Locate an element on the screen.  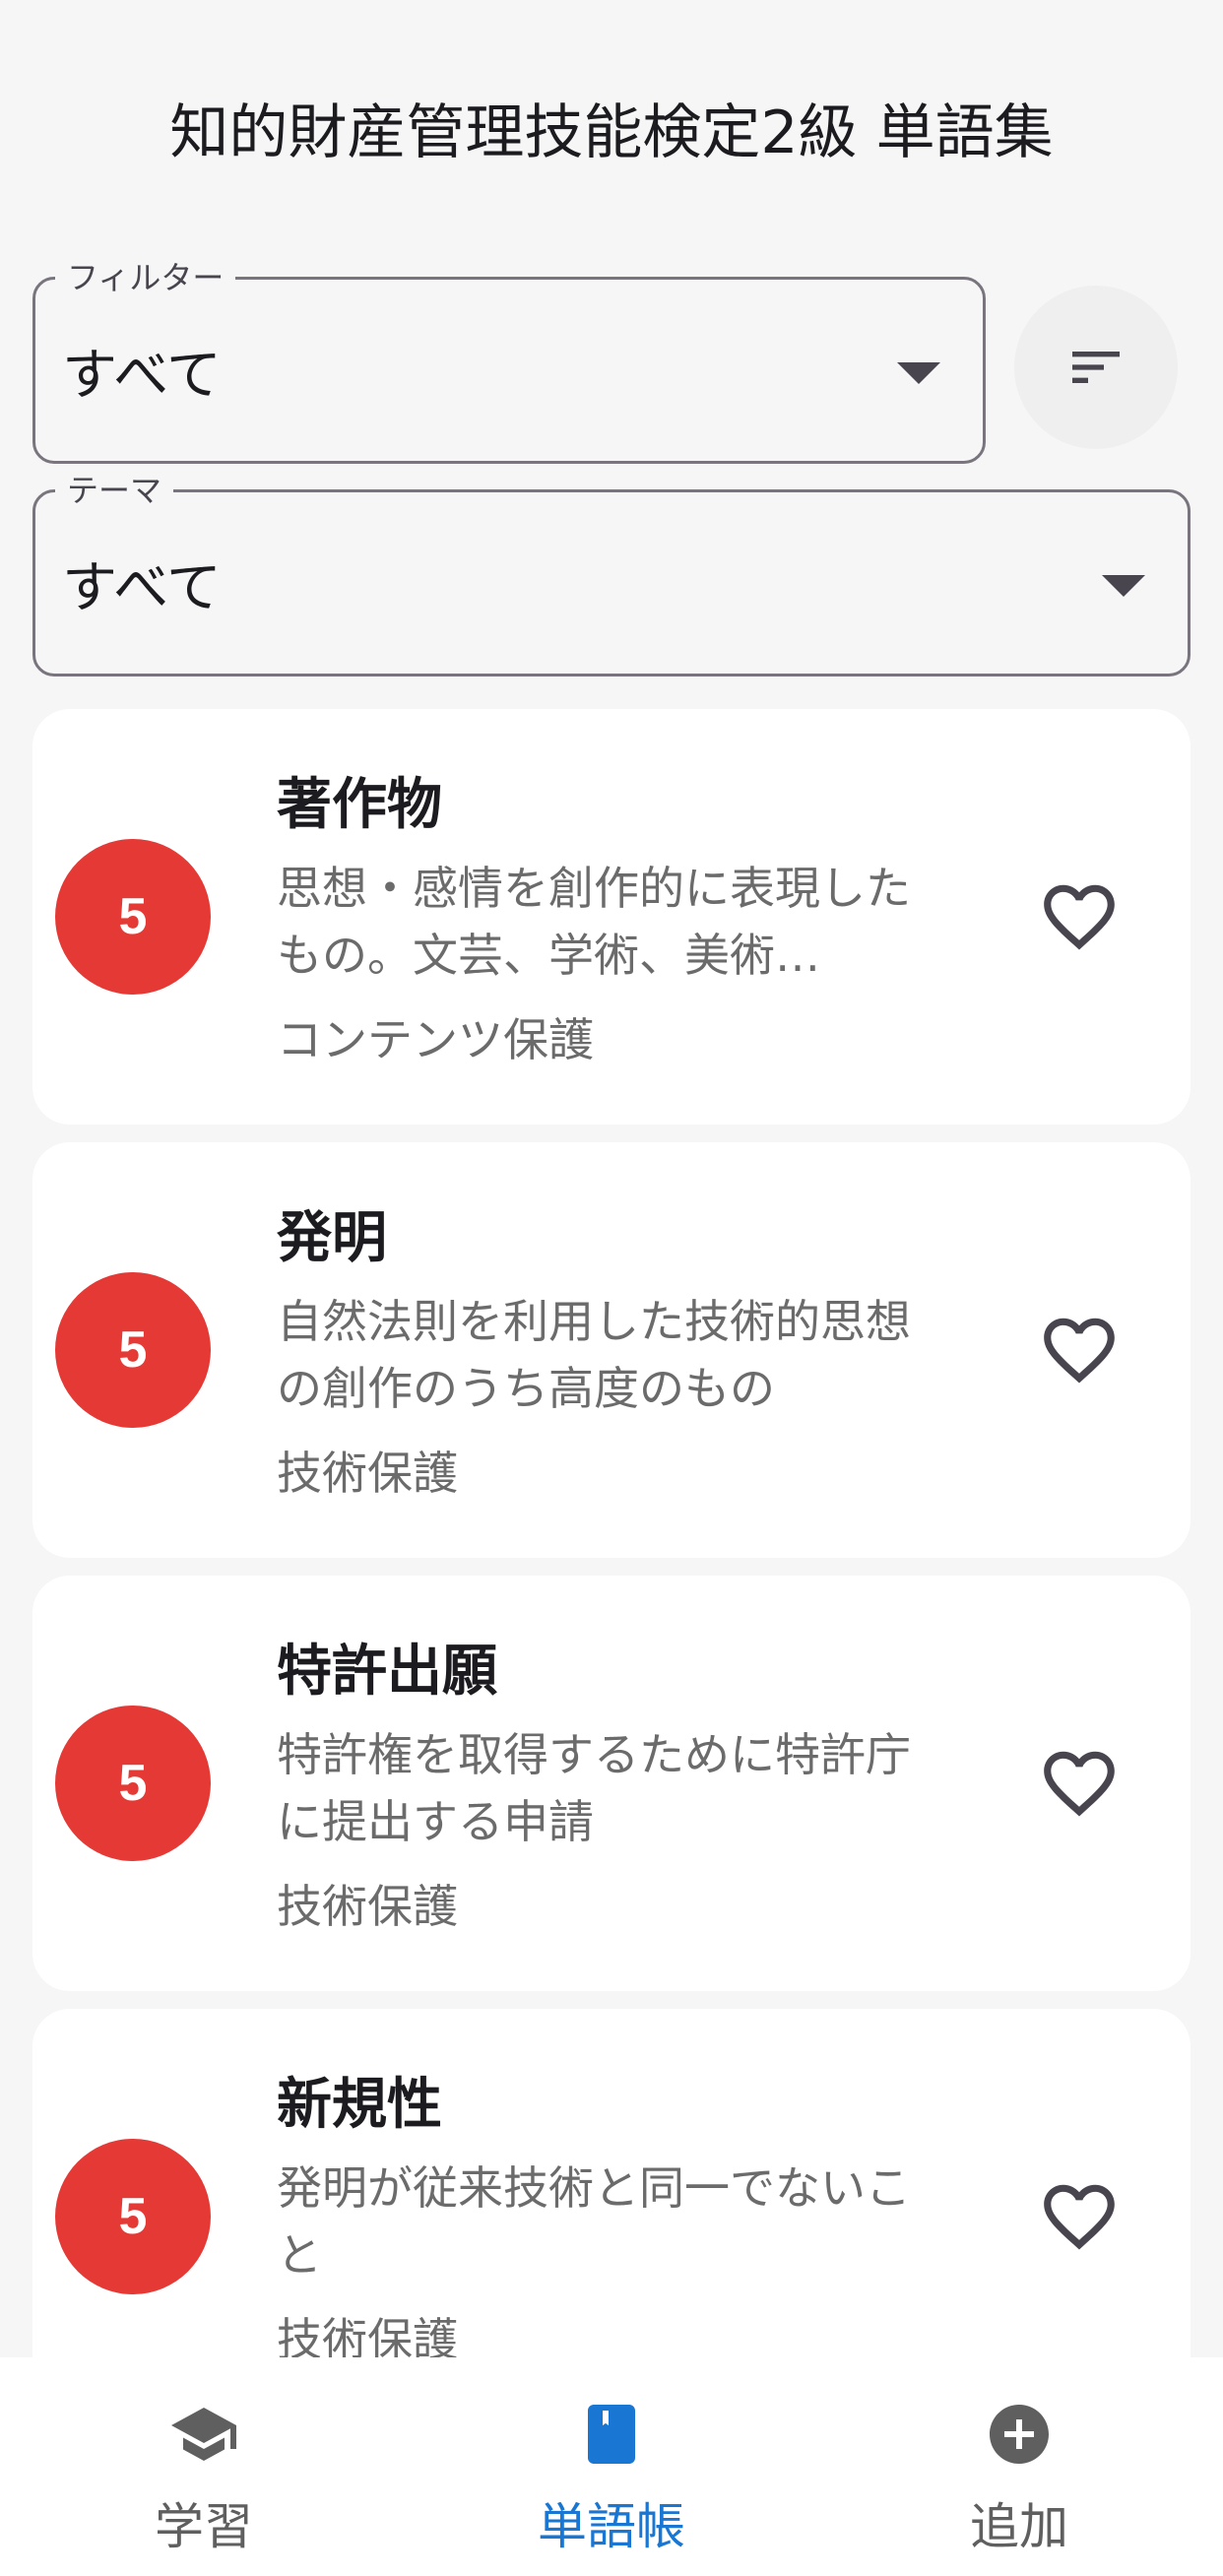
term-card: 5 新規性 発明が従来技術と同一でないこと 技術保護 is located at coordinates (611, 2183).